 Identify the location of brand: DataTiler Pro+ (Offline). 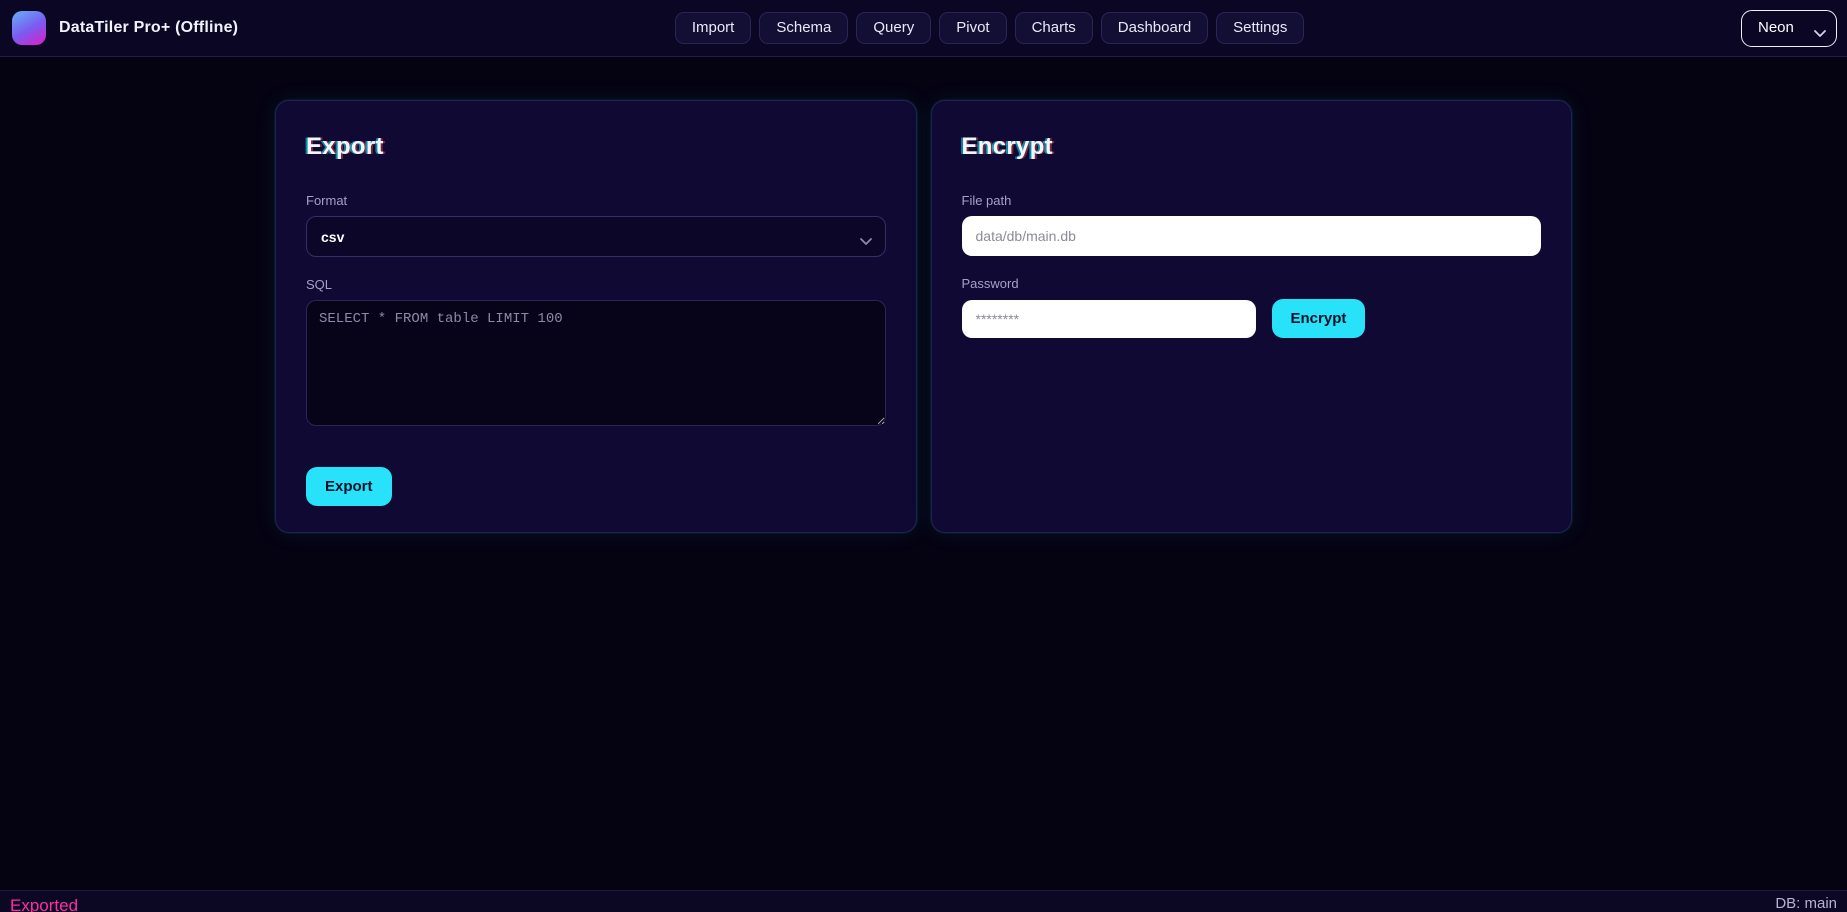
(125, 28).